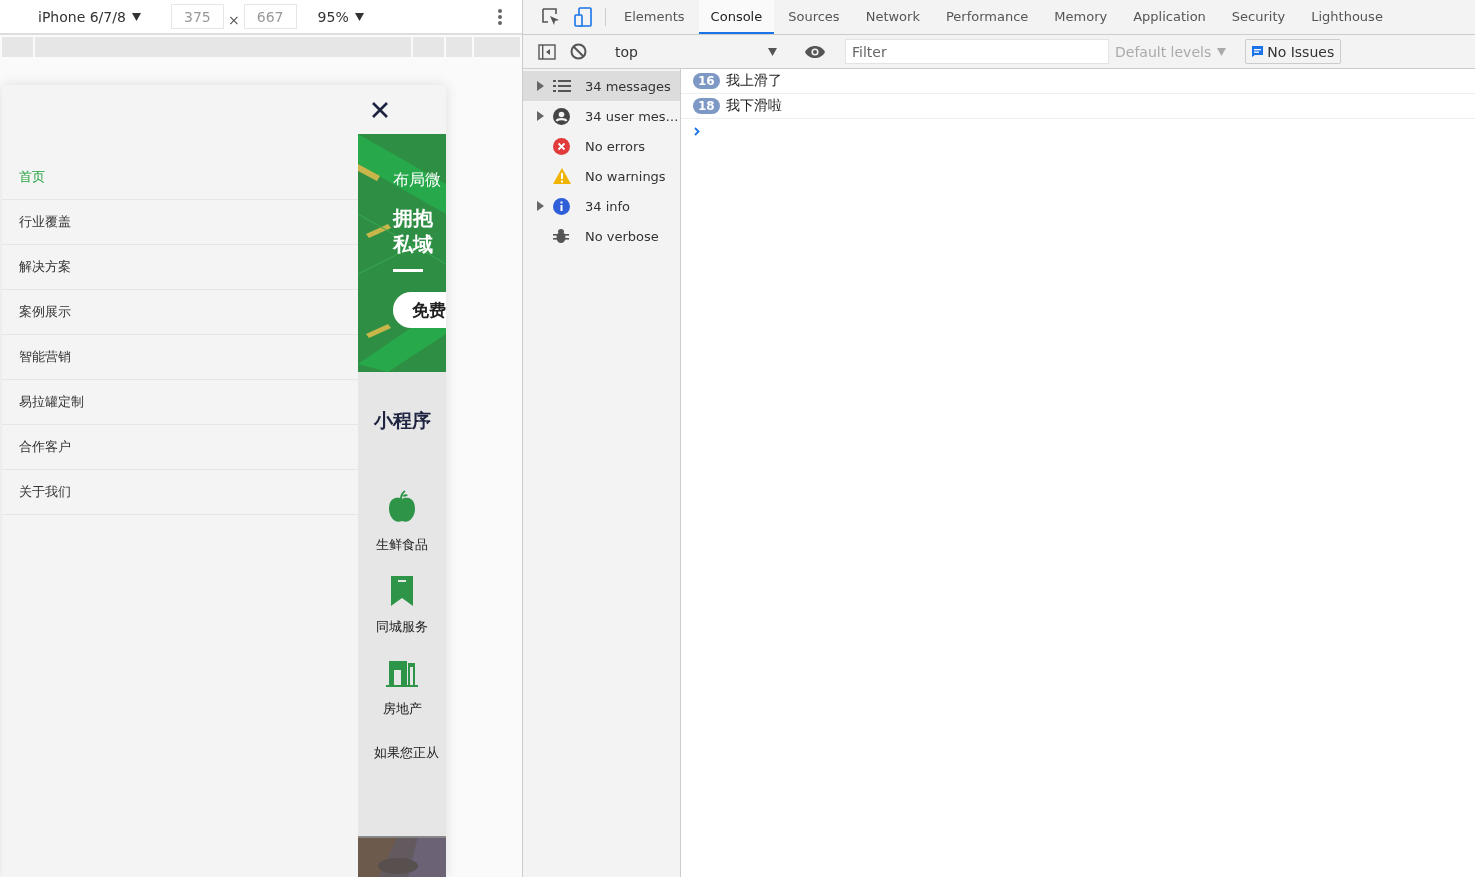 The height and width of the screenshot is (877, 1475). Describe the element at coordinates (1258, 17) in the screenshot. I see `devtools-tab: Security` at that location.